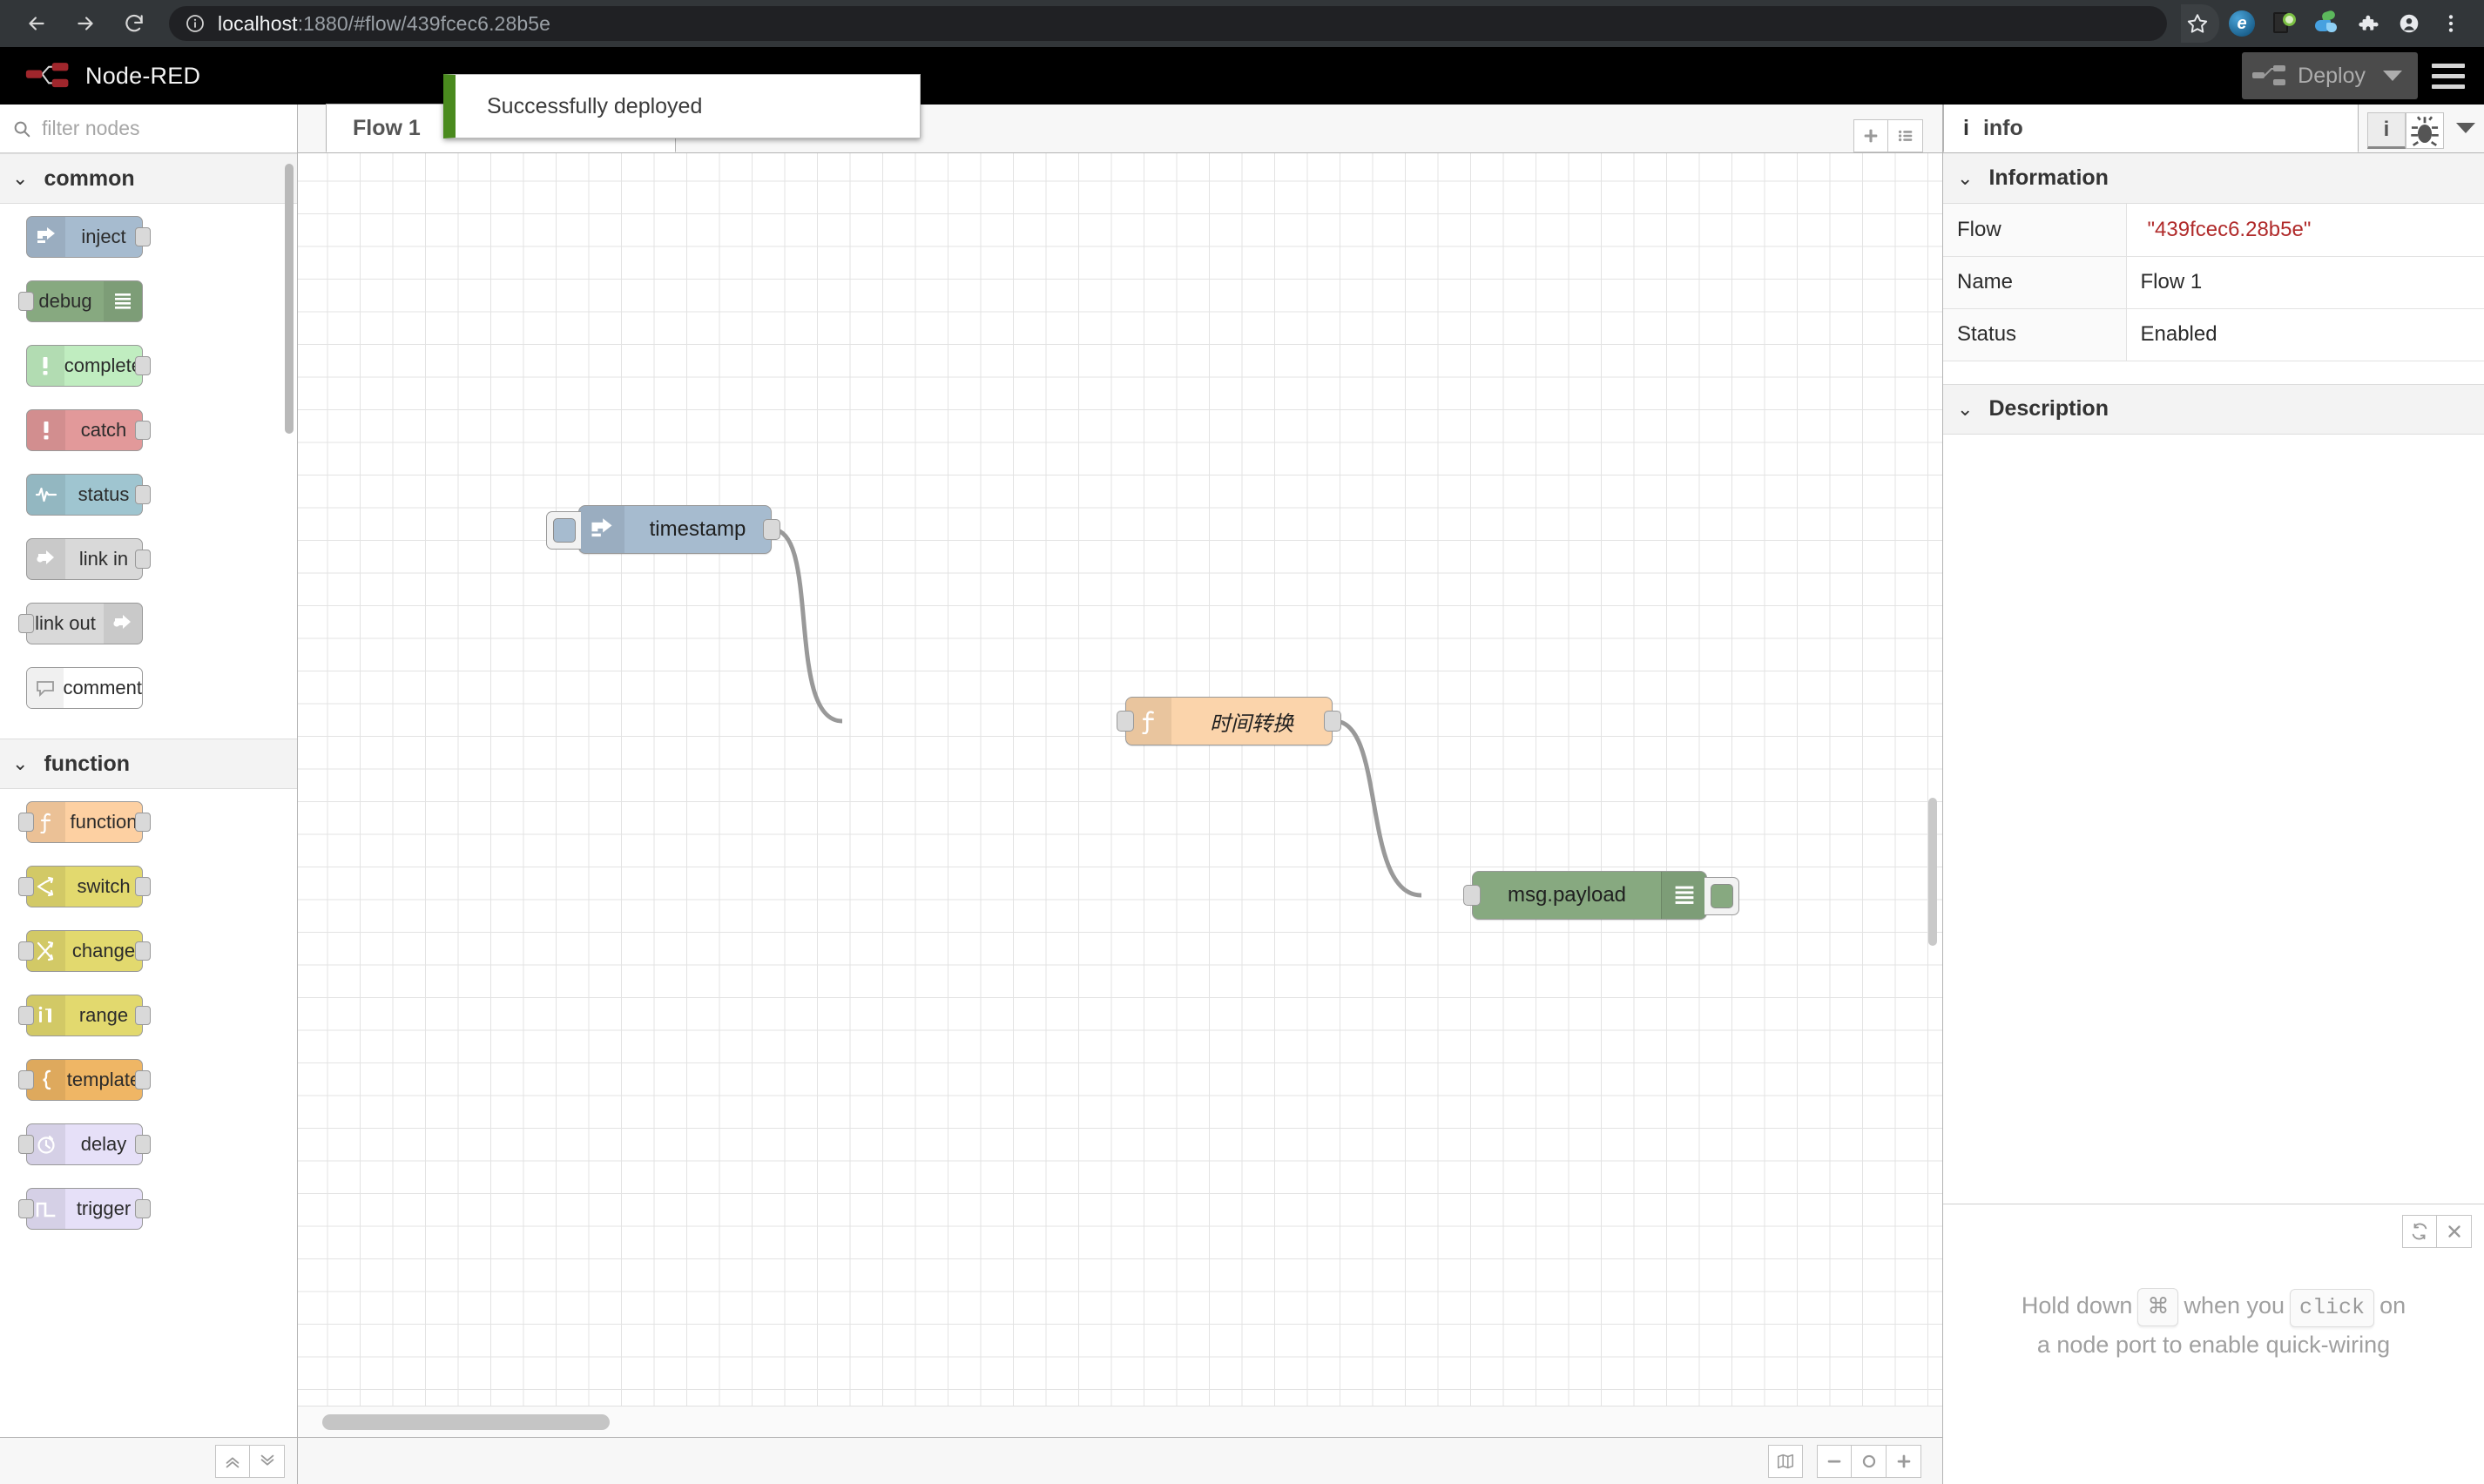 Image resolution: width=2484 pixels, height=1484 pixels. What do you see at coordinates (2200, 23) in the screenshot?
I see `bookmark-button` at bounding box center [2200, 23].